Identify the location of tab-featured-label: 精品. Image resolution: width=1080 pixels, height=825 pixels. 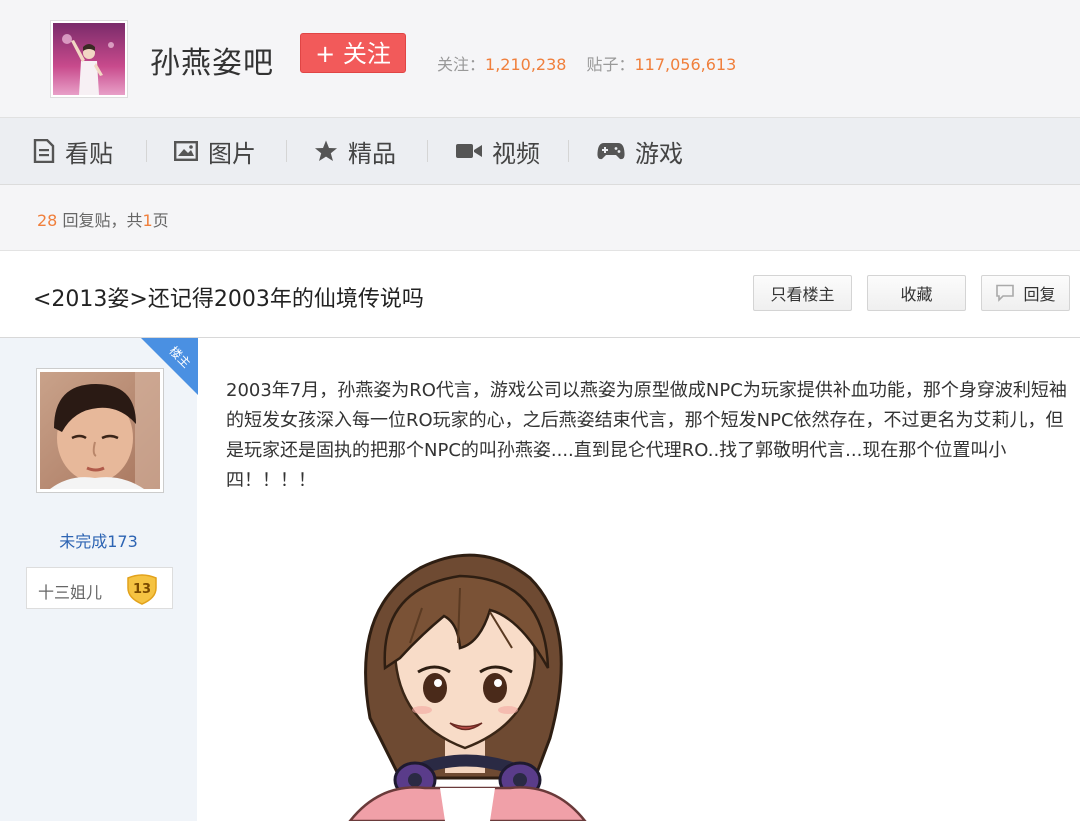
(372, 153).